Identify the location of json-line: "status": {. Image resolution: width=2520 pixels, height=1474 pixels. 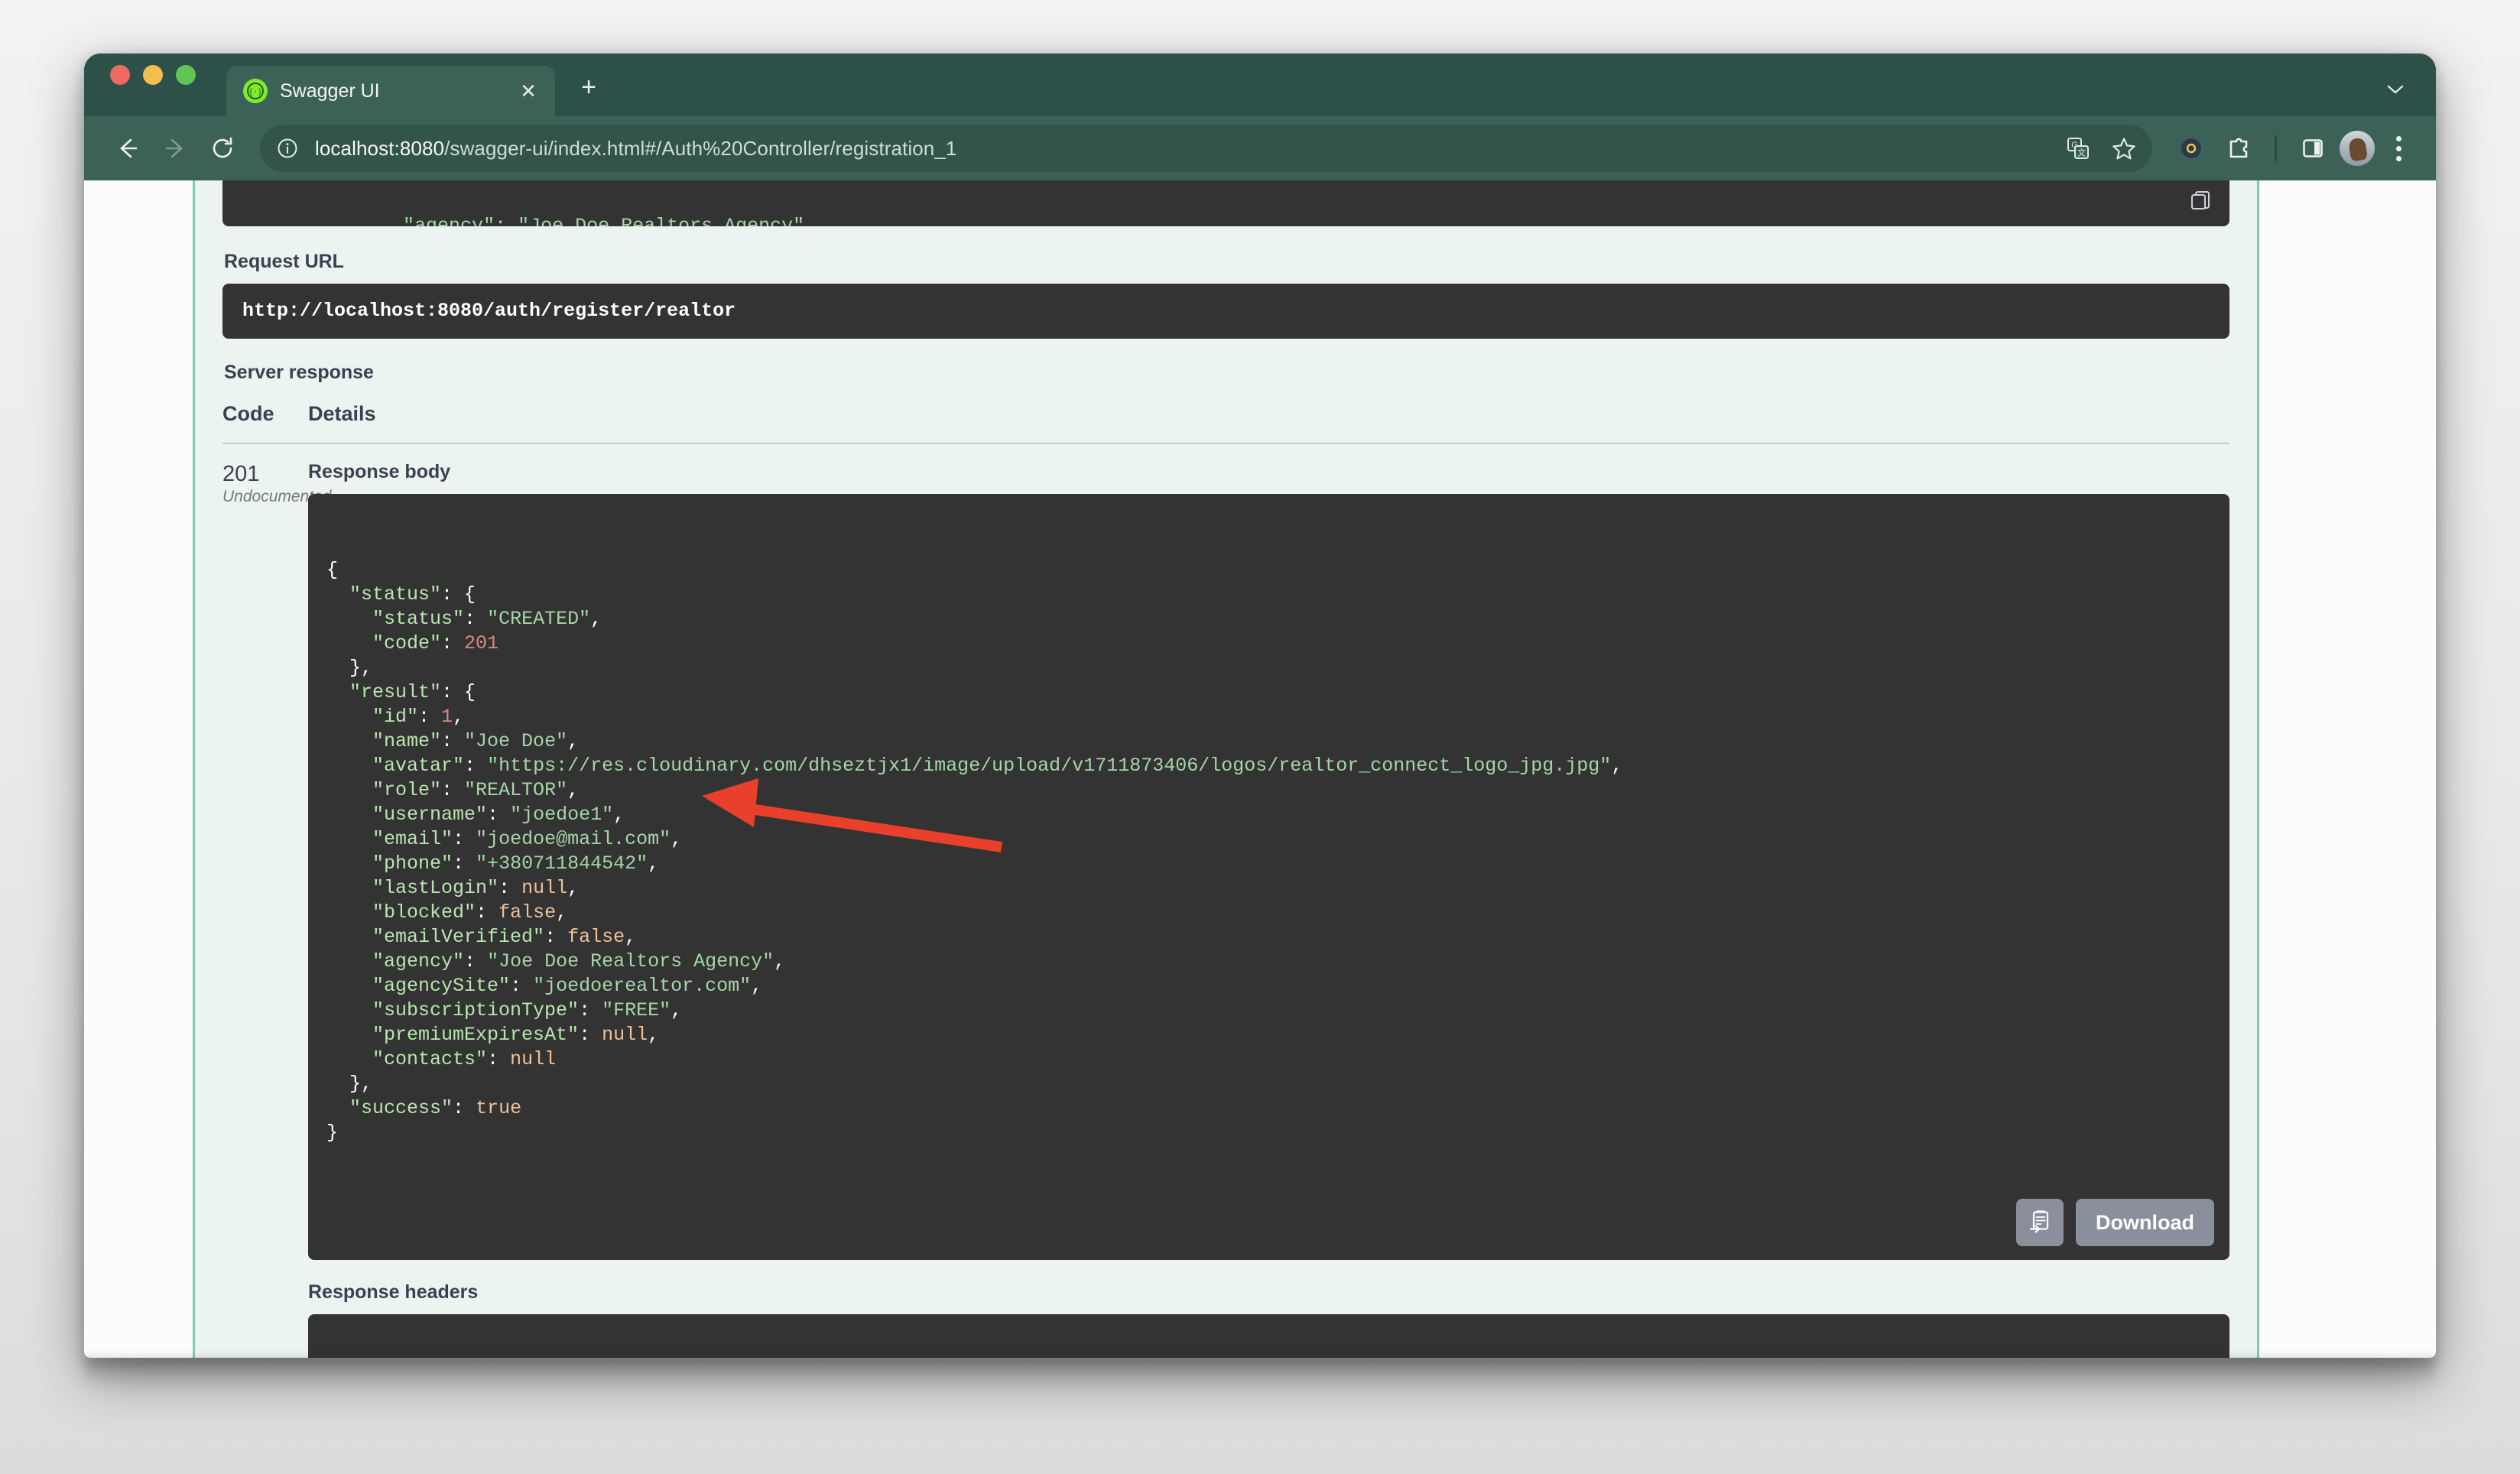
(412, 594).